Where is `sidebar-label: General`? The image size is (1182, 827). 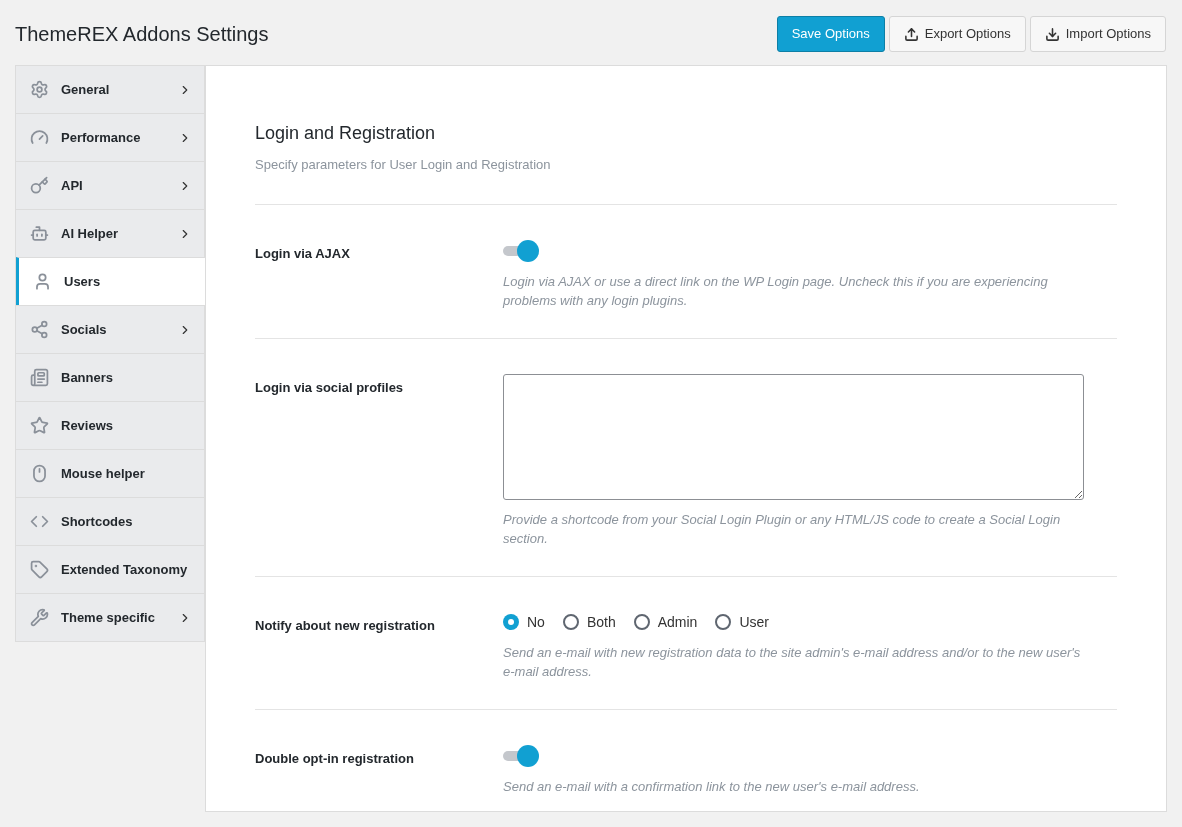 sidebar-label: General is located at coordinates (86, 89).